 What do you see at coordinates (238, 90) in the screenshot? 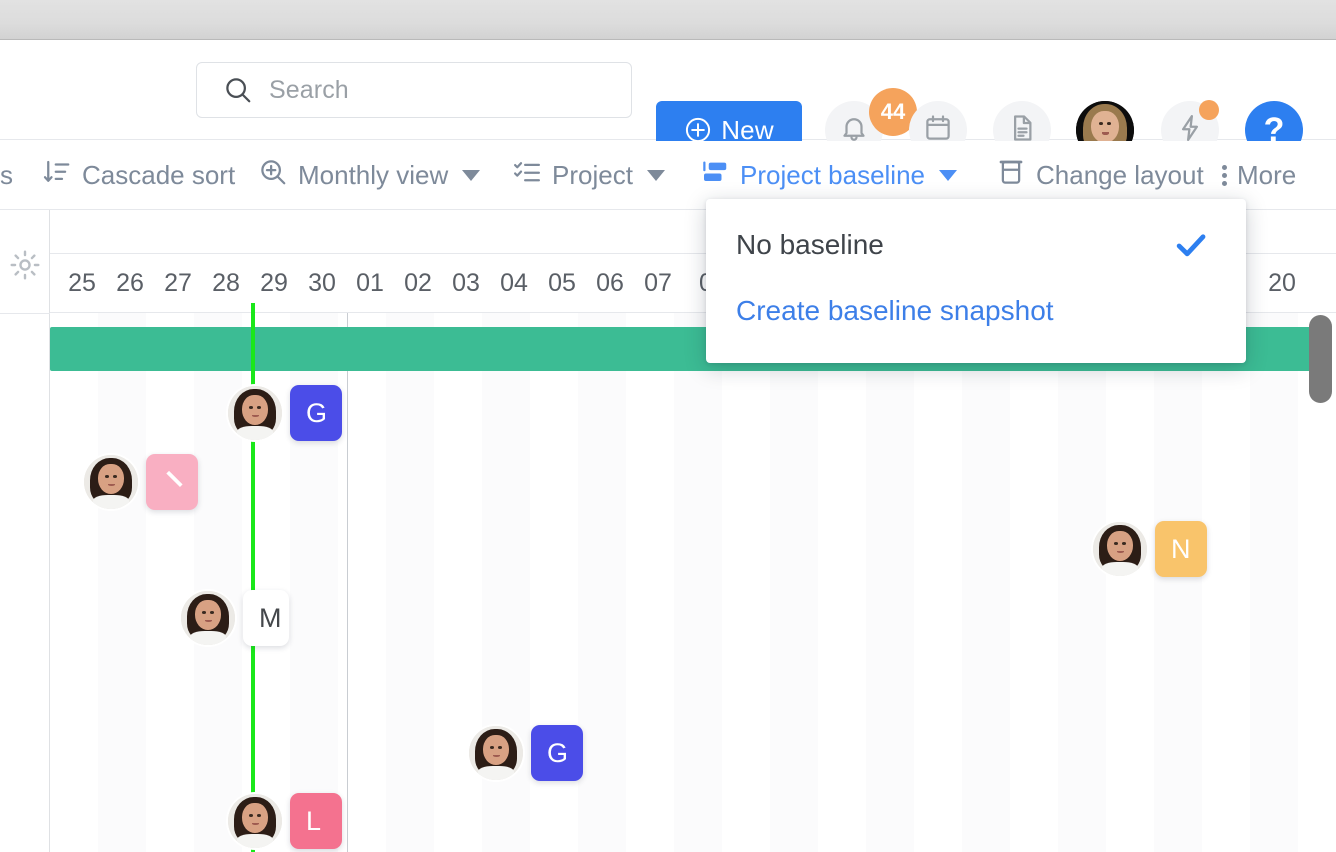
I see `search-icon` at bounding box center [238, 90].